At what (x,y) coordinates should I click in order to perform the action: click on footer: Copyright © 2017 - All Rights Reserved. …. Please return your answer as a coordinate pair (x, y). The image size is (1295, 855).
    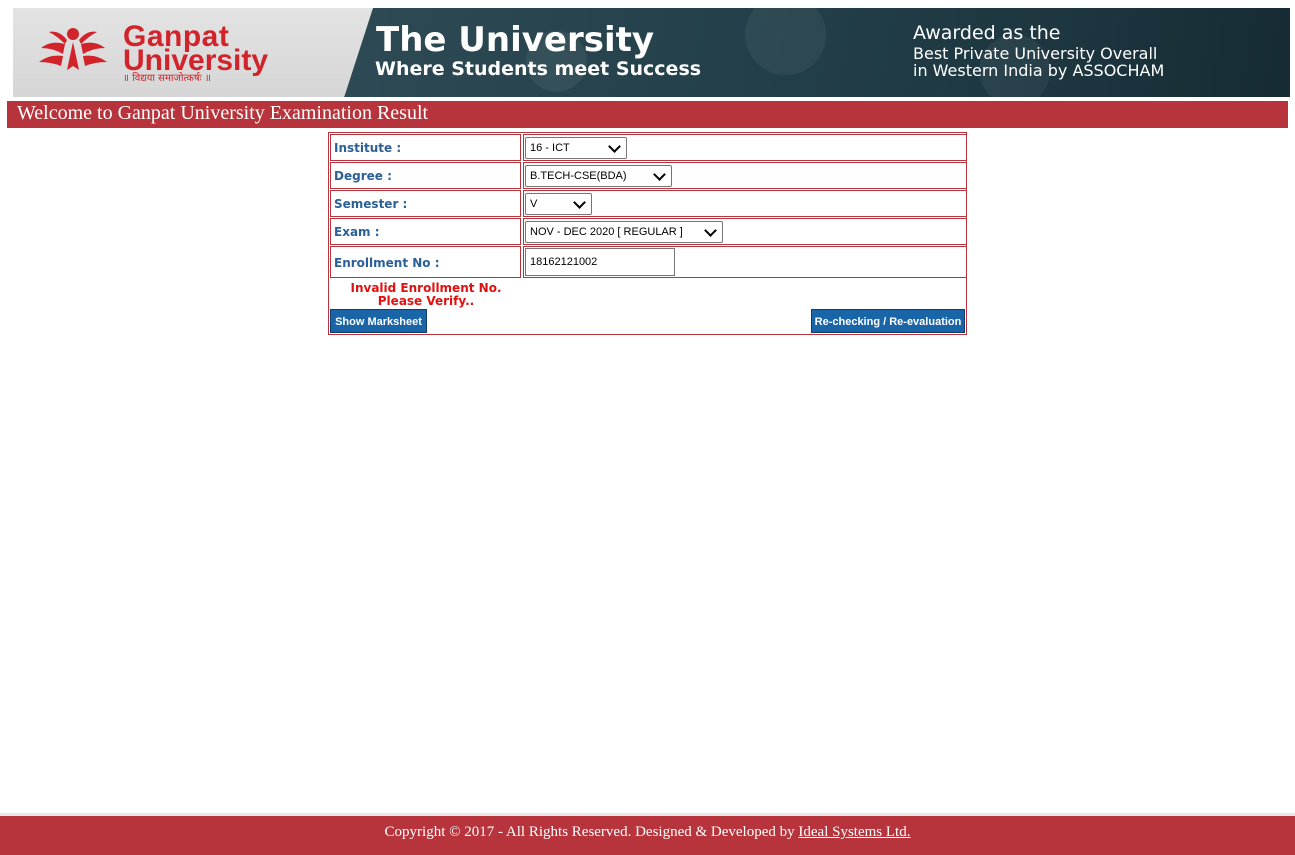
    Looking at the image, I should click on (647, 835).